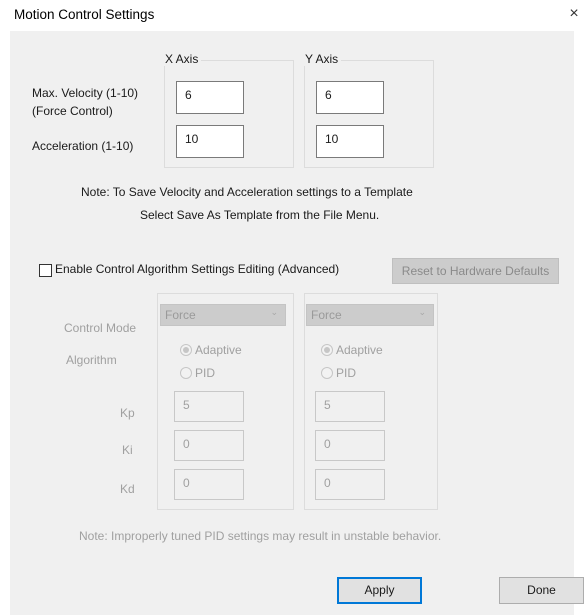 This screenshot has height=615, width=585. What do you see at coordinates (346, 373) in the screenshot?
I see `y-pid-label: PID` at bounding box center [346, 373].